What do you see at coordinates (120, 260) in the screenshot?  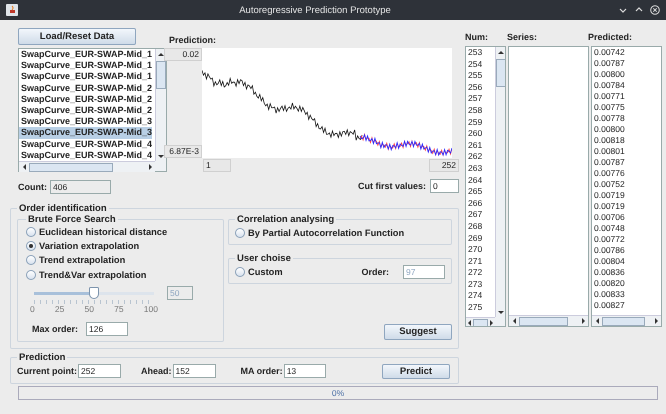 I see `radio-button: Trend extrapolation` at bounding box center [120, 260].